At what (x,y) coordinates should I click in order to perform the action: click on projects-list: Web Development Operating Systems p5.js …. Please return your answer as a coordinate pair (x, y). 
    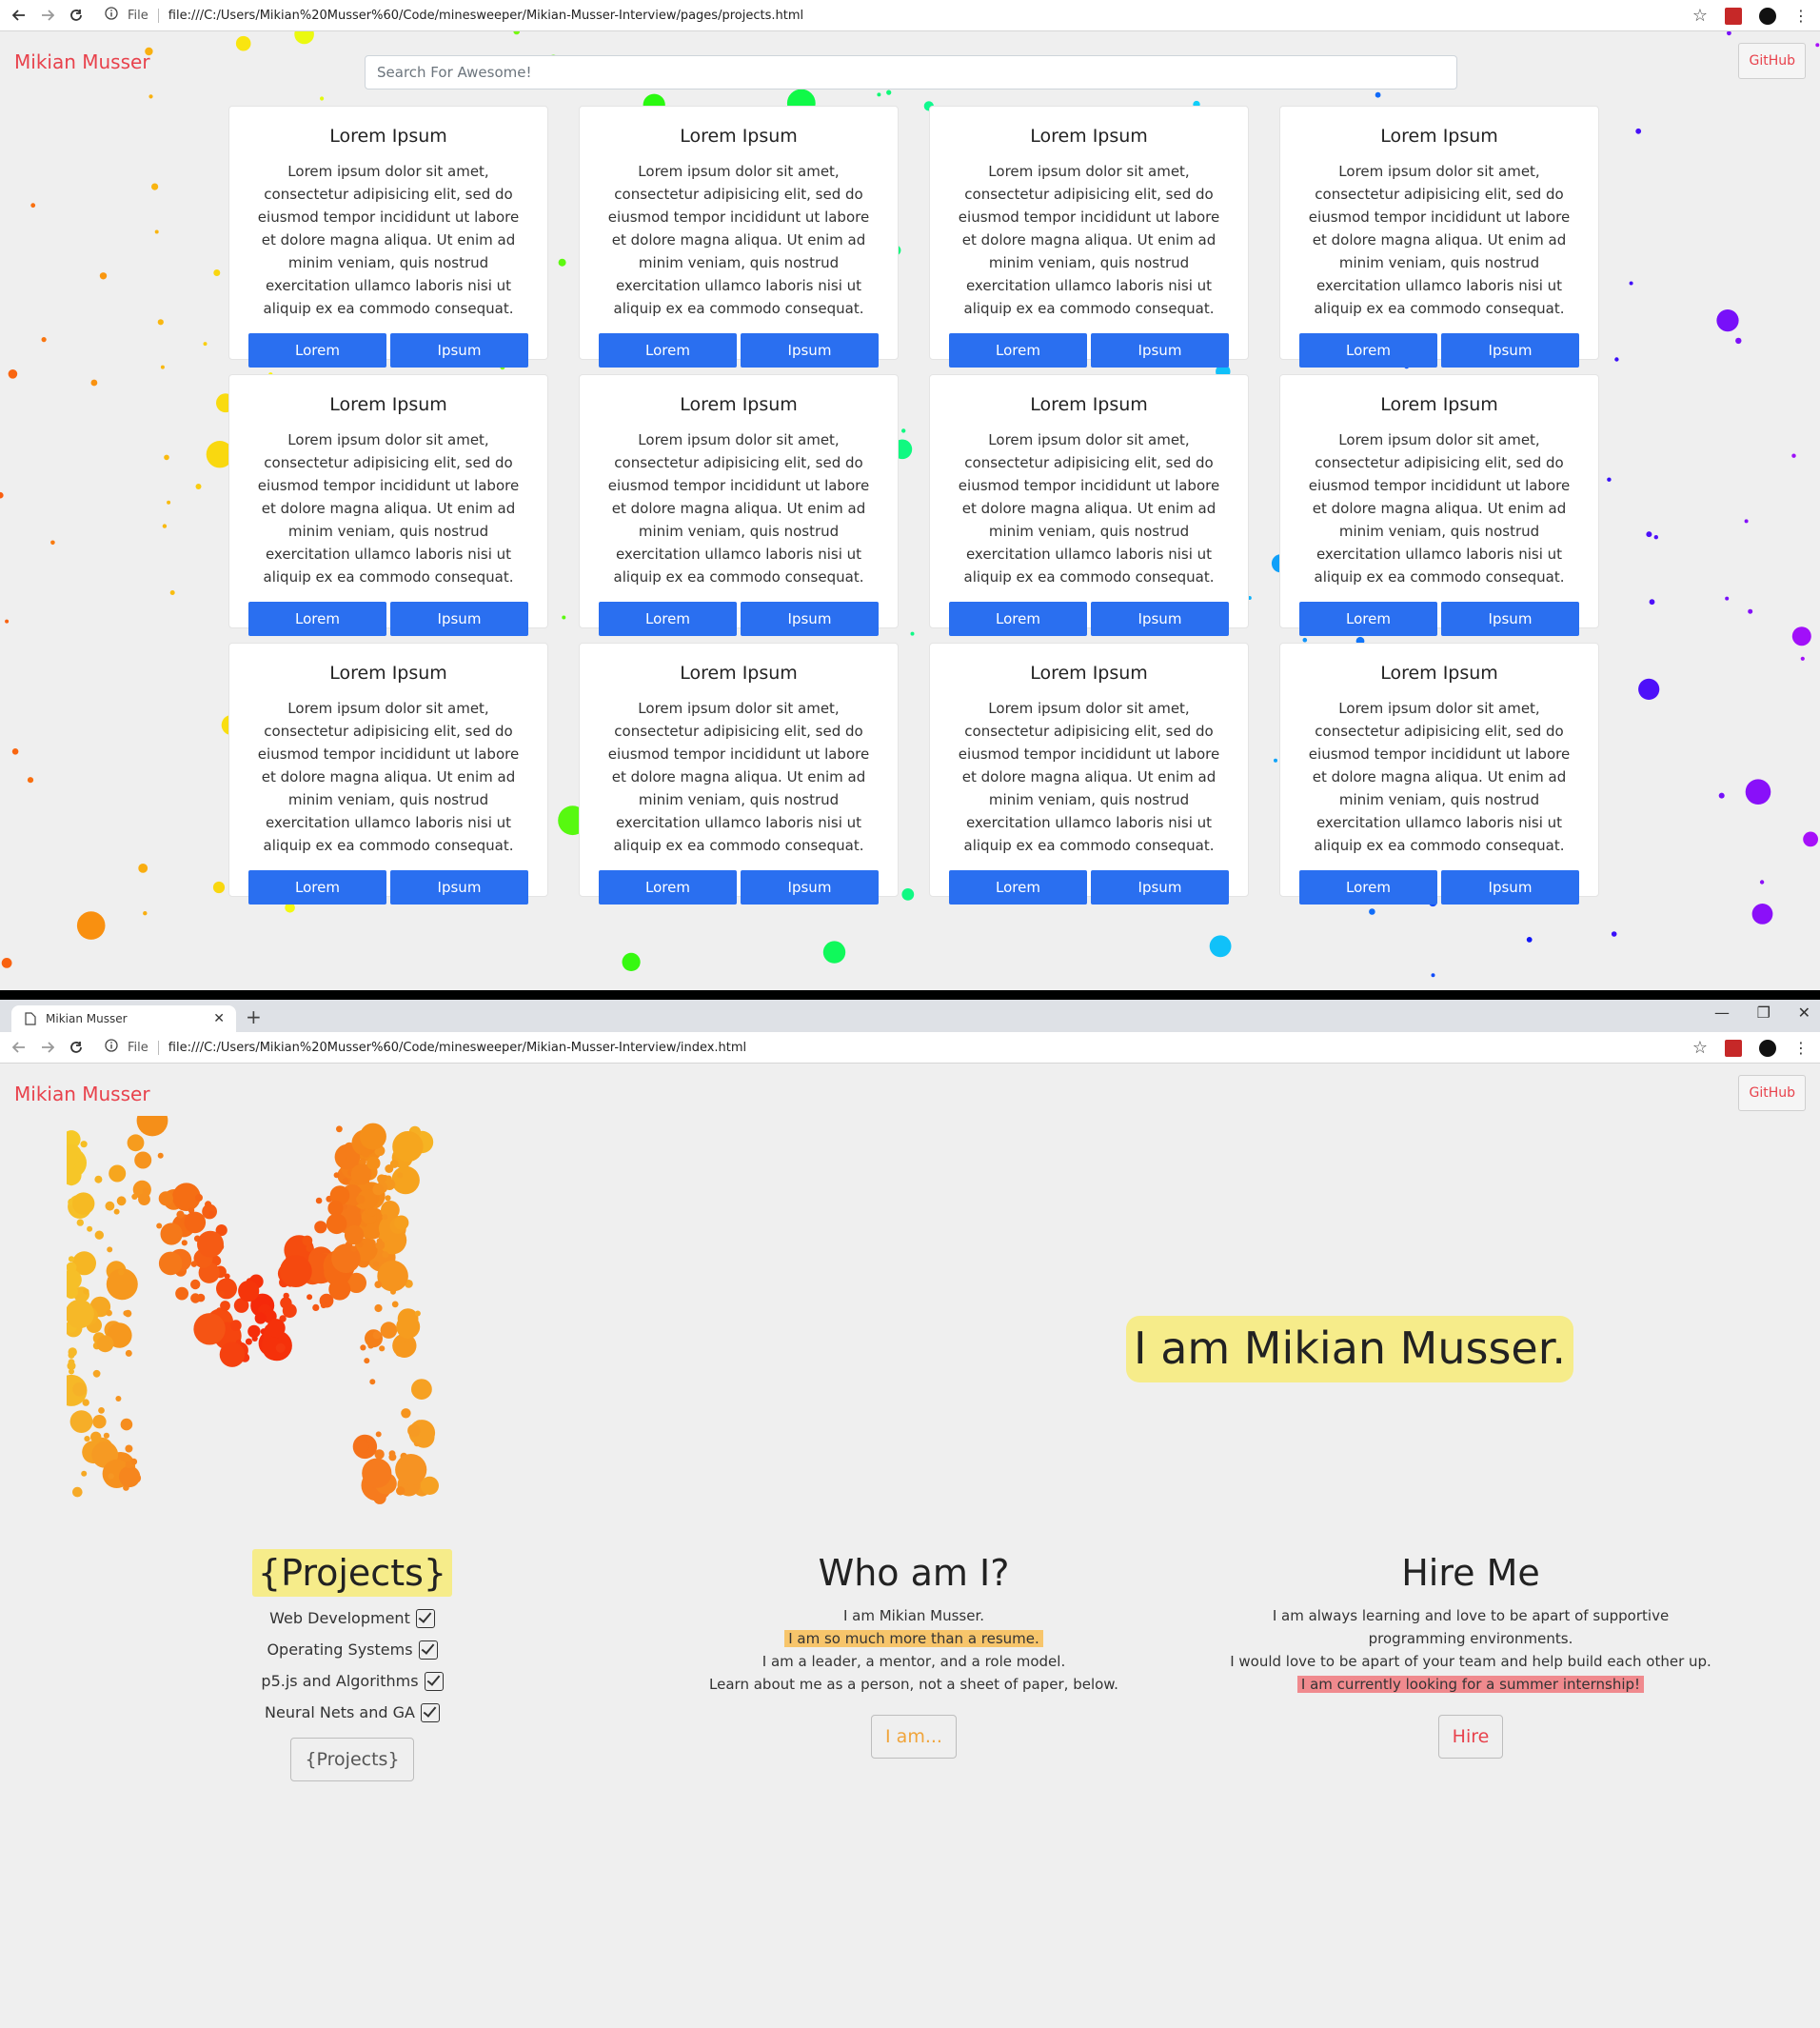
    Looking at the image, I should click on (352, 1665).